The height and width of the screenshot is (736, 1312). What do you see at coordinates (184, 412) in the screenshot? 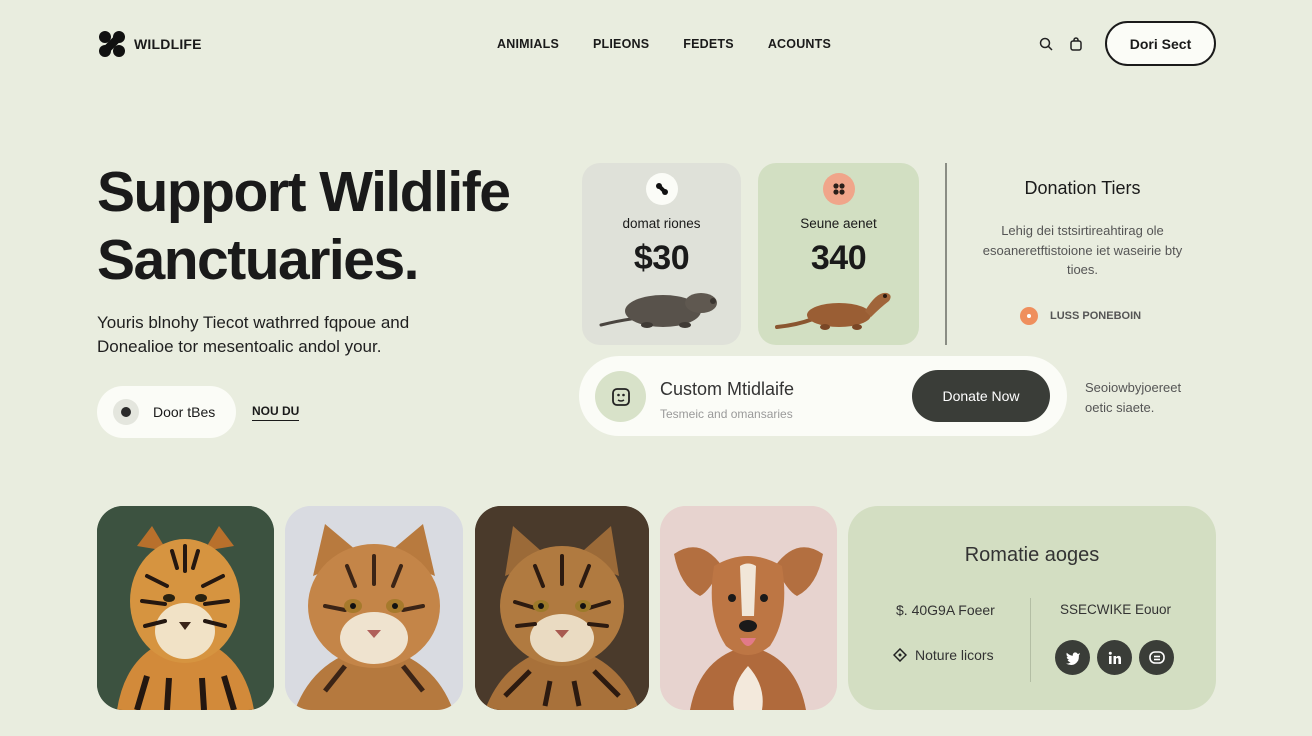
I see `primary-button-label: Door tBes` at bounding box center [184, 412].